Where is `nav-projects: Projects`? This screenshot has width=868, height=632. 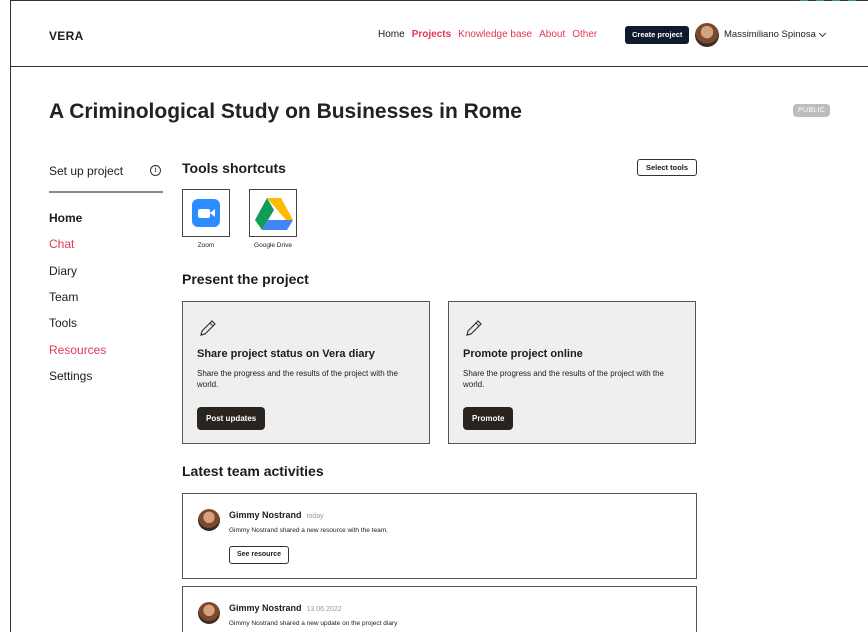
nav-projects: Projects is located at coordinates (431, 34).